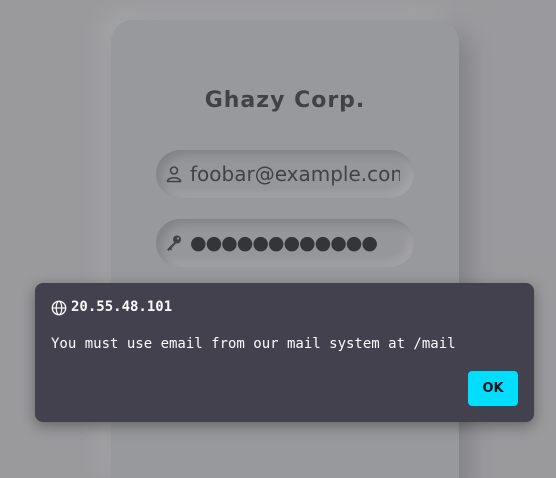 The image size is (556, 478). I want to click on dialog-origin: 20.55.48.101, so click(122, 307).